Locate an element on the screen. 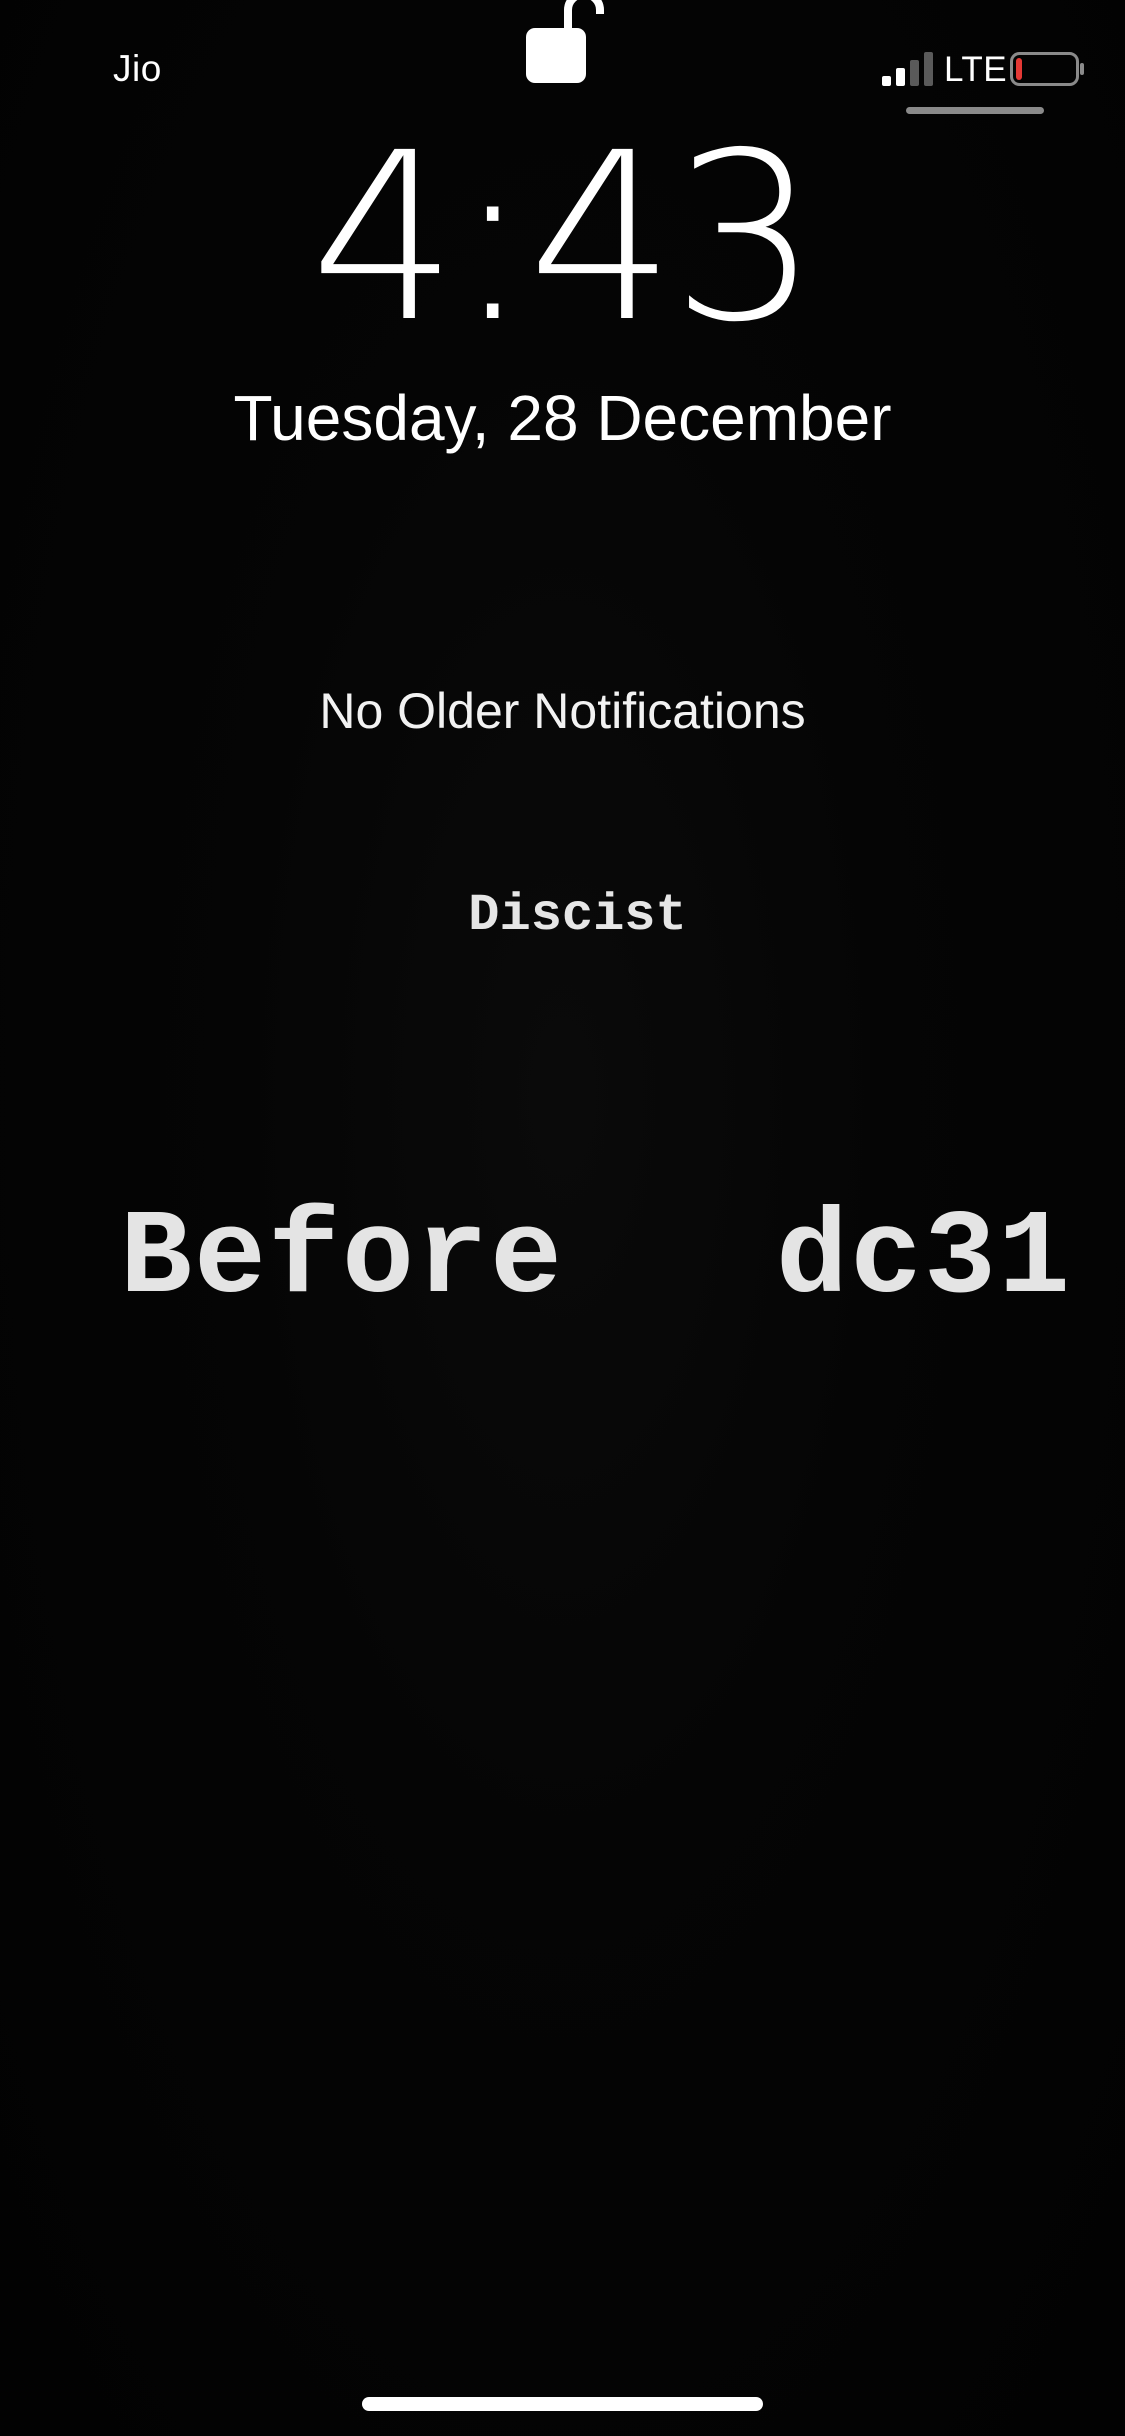 The height and width of the screenshot is (2436, 1125). unlocked-padlock-icon is located at coordinates (565, 41).